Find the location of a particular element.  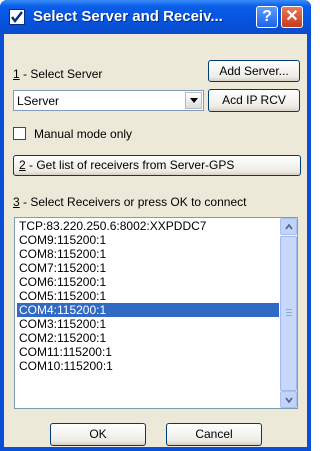

receiver-list-item: COM10:115200:1 is located at coordinates (148, 366).